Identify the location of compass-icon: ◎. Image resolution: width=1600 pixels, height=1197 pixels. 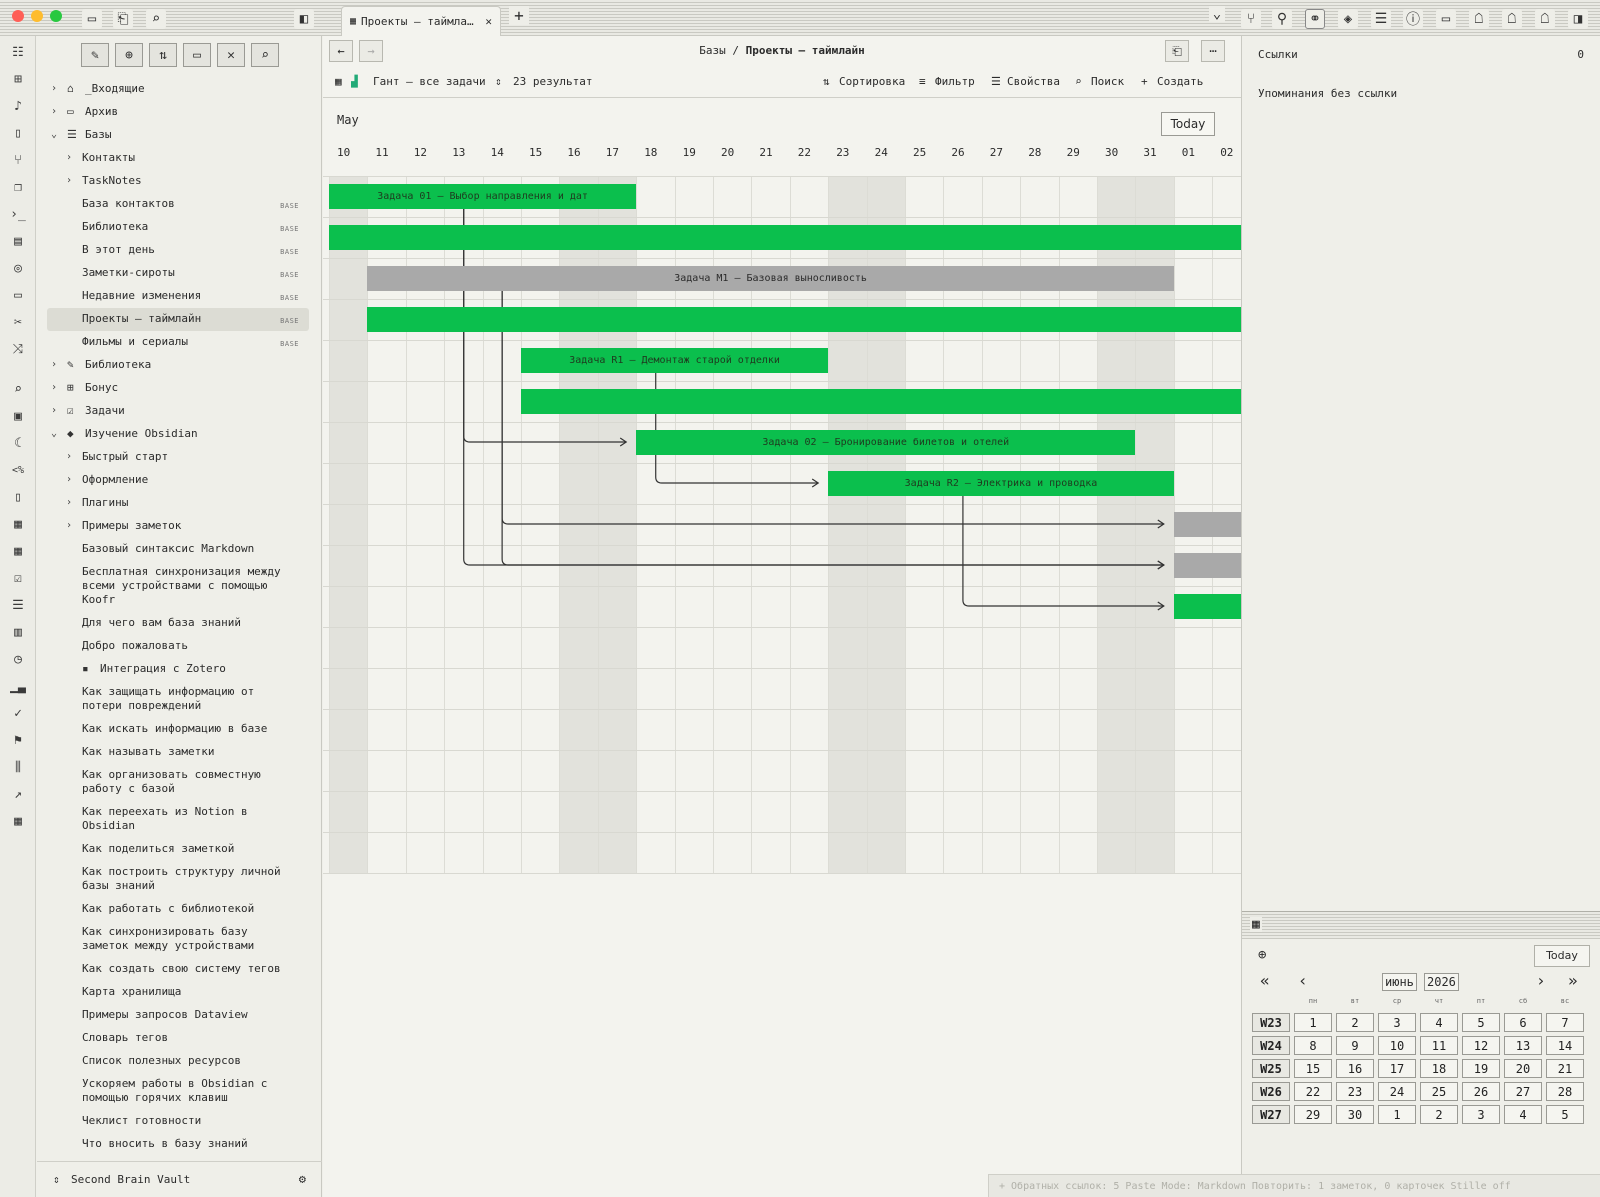
(18, 268).